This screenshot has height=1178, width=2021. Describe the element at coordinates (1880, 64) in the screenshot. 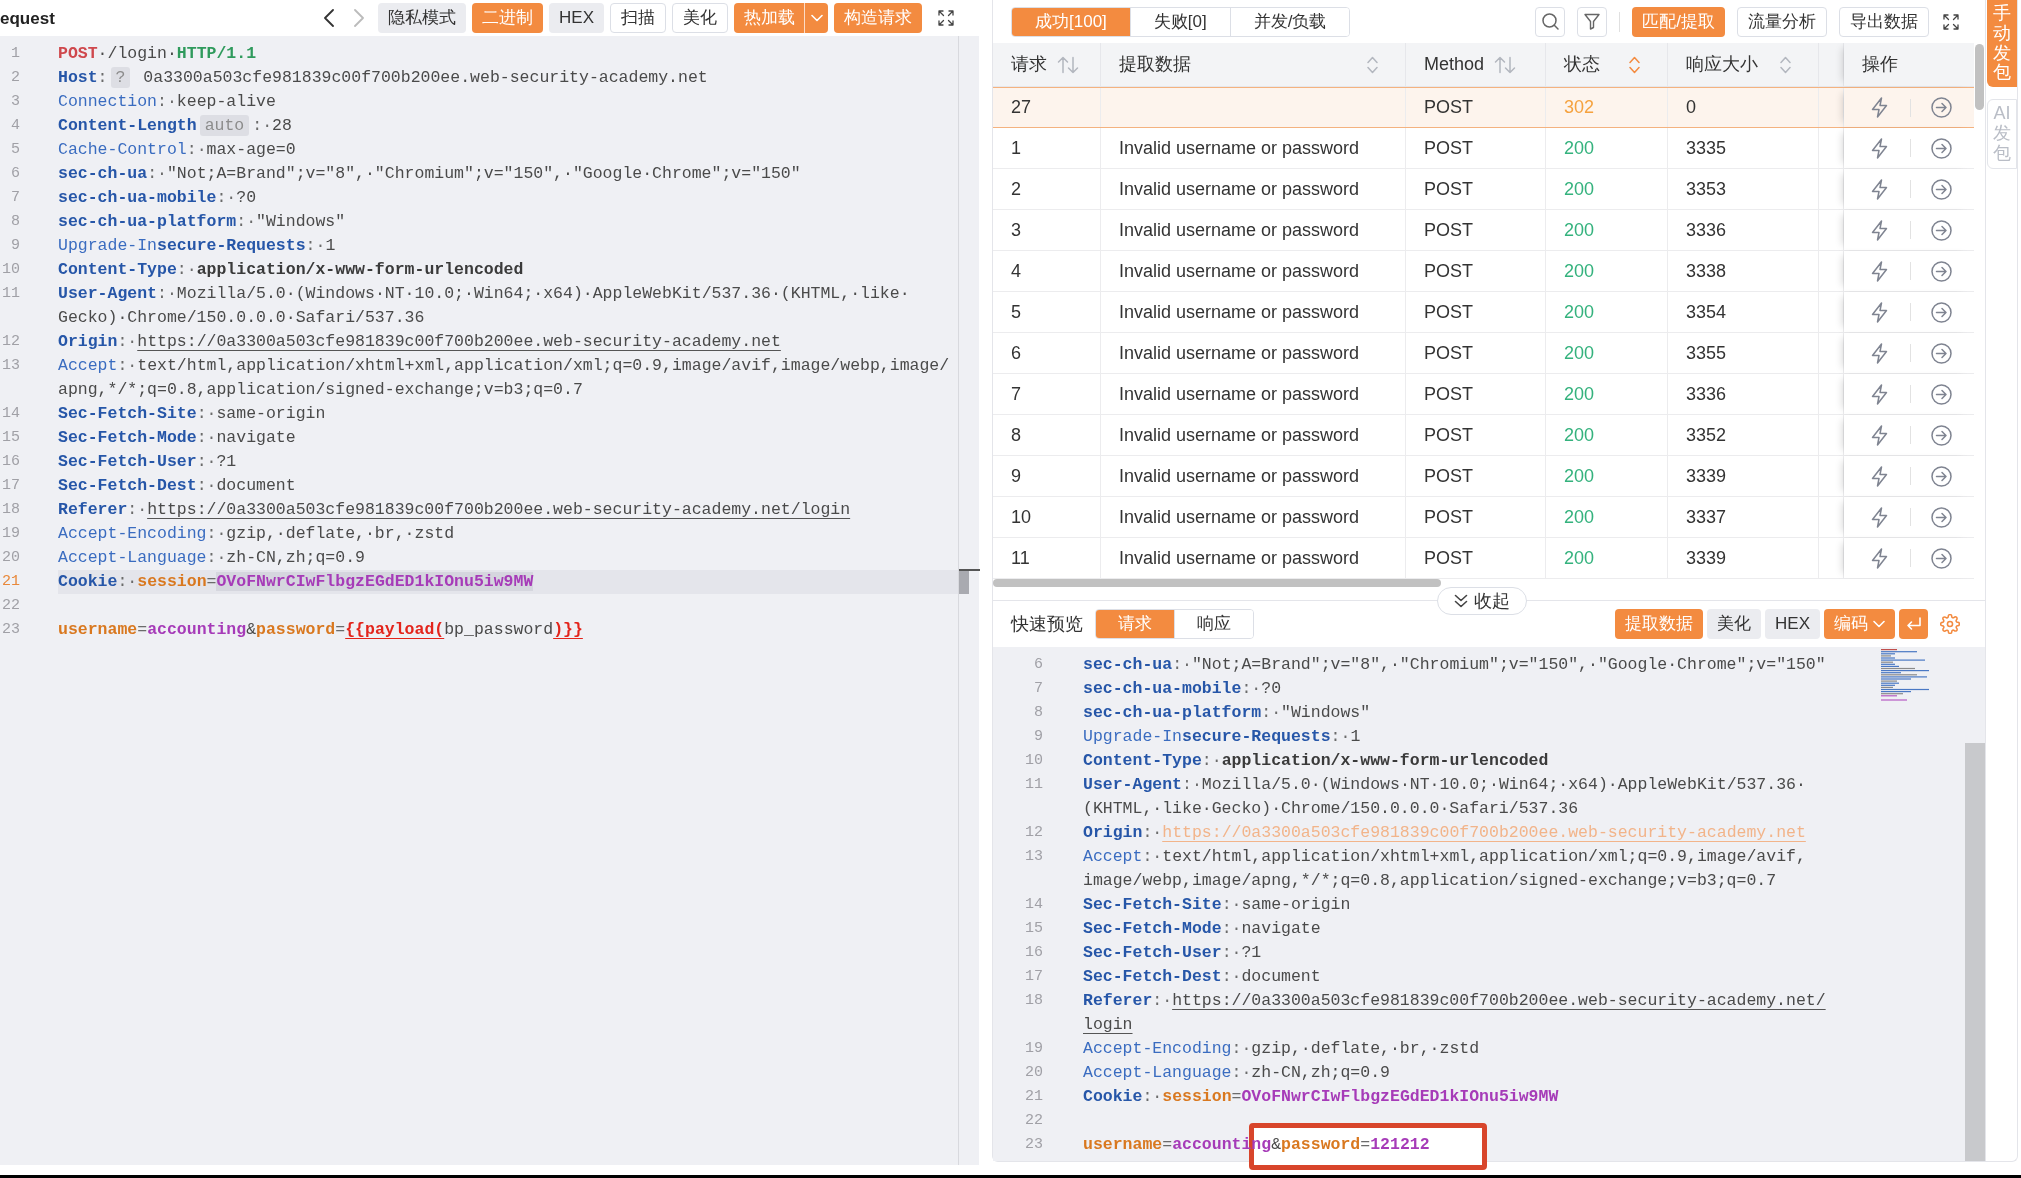

I see `column-header: 操作` at that location.